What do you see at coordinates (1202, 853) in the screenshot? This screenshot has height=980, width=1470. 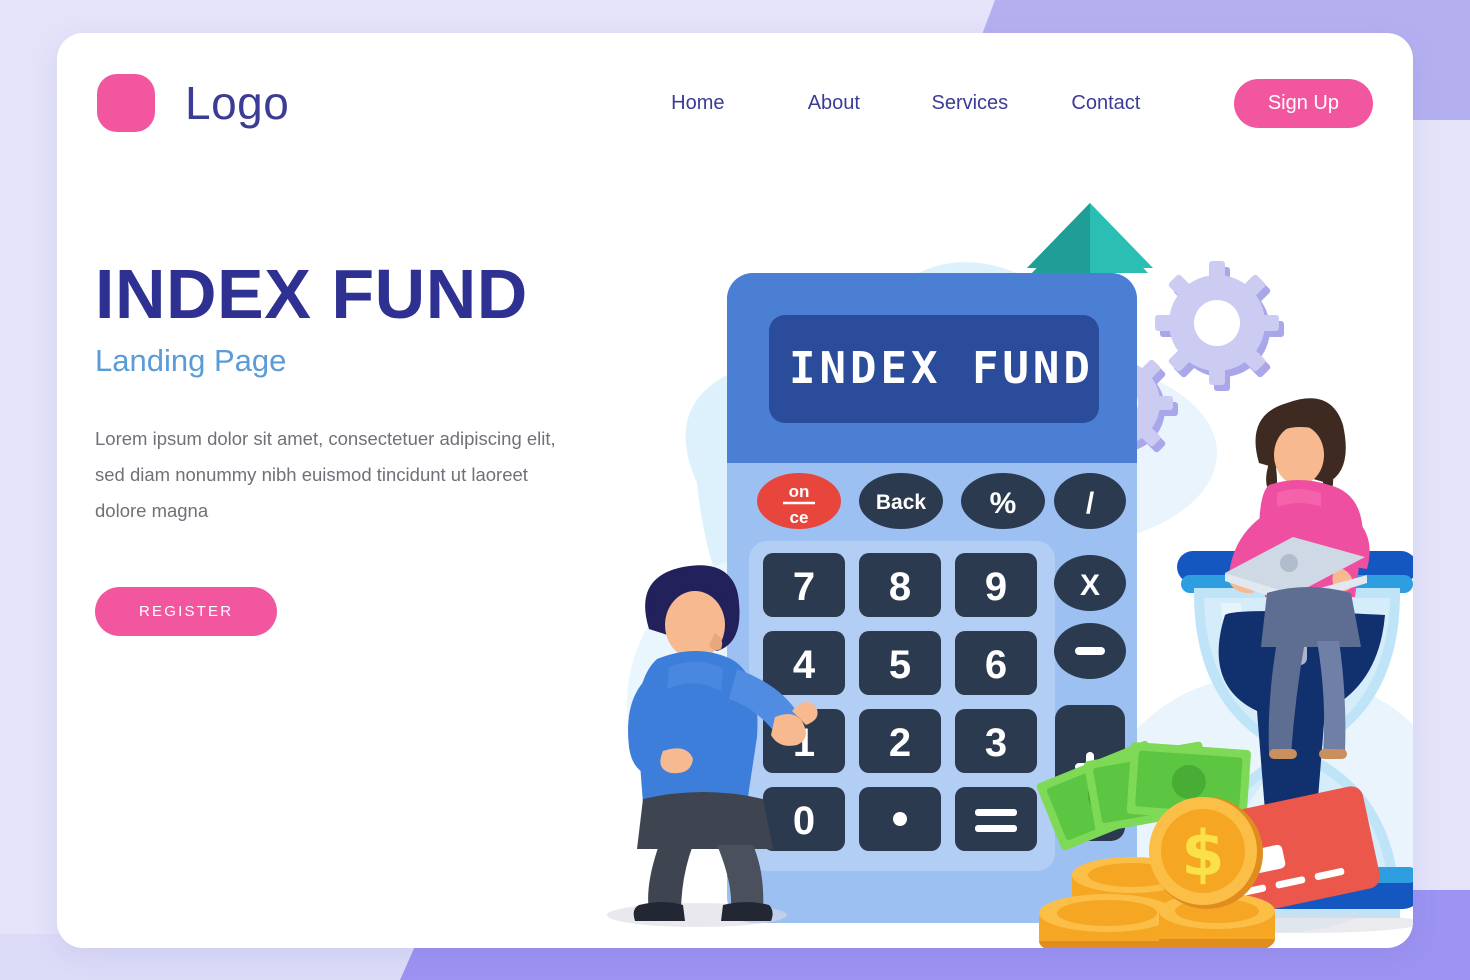 I see `coin-dollar-symbol: $` at bounding box center [1202, 853].